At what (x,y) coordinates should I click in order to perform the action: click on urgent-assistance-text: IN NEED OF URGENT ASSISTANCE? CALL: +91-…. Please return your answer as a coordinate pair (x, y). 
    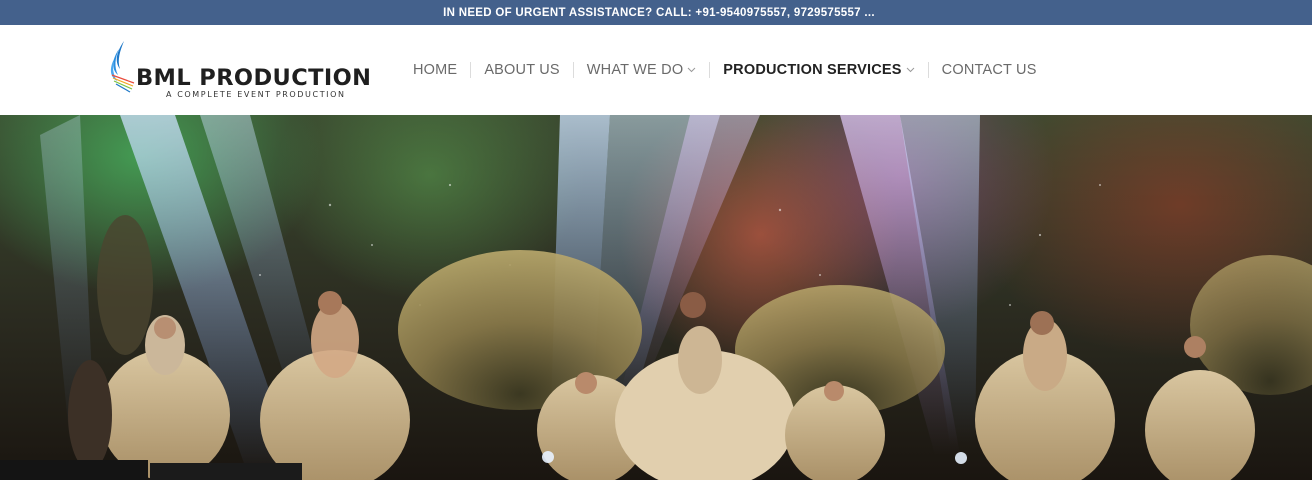
    Looking at the image, I should click on (659, 12).